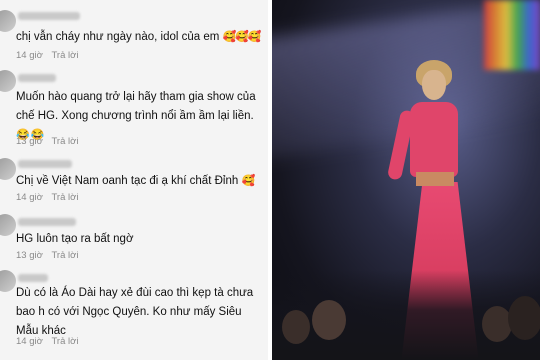  Describe the element at coordinates (512, 35) in the screenshot. I see `rainbow-backdrop` at that location.